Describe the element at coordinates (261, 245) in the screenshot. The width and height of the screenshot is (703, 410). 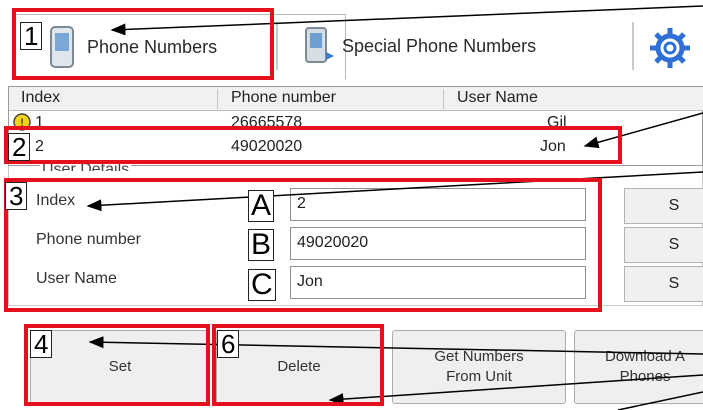
I see `field-marker: B` at that location.